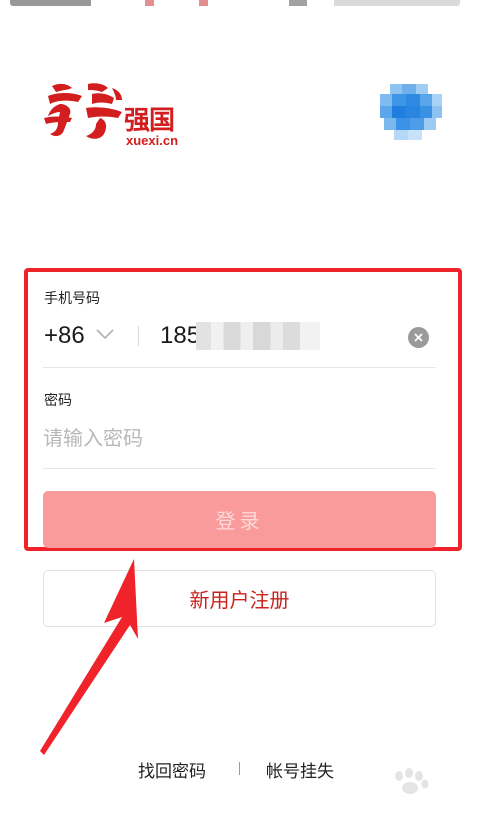  I want to click on account-lost-link: 帐号挂失, so click(300, 769).